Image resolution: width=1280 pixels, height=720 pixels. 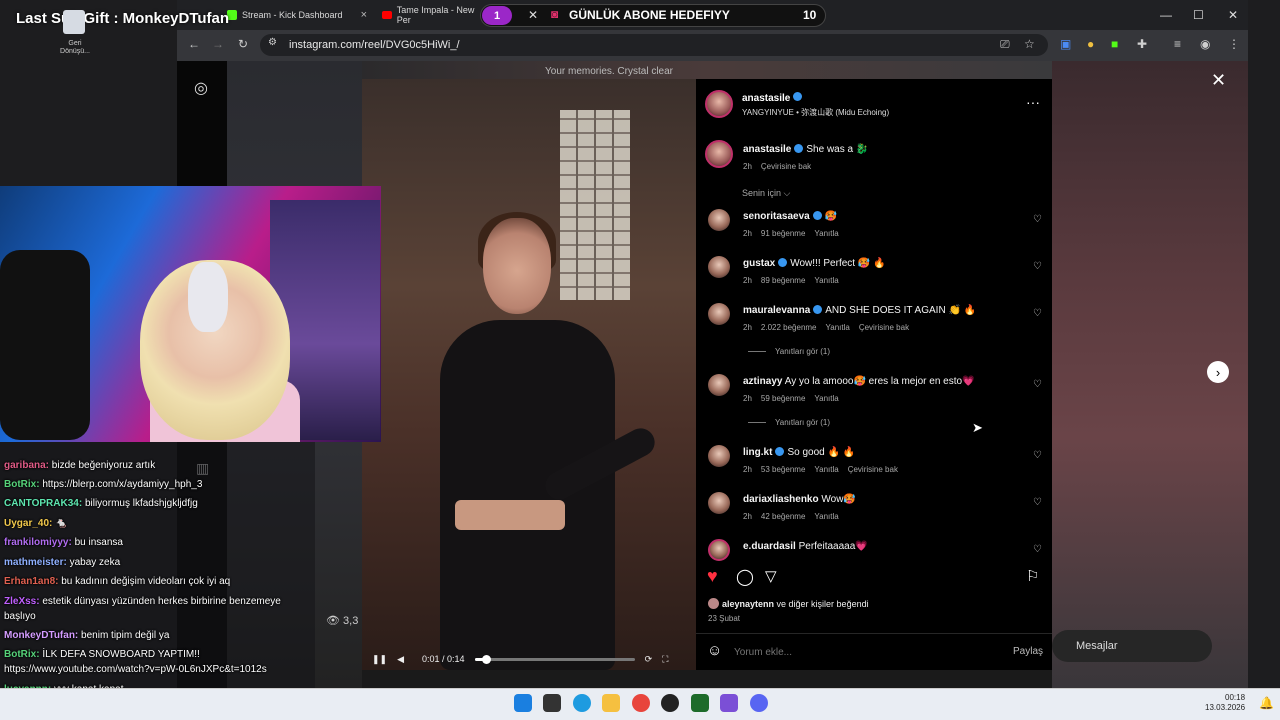 What do you see at coordinates (41, 635) in the screenshot?
I see `chat-username: MonkeyDTufan:` at bounding box center [41, 635].